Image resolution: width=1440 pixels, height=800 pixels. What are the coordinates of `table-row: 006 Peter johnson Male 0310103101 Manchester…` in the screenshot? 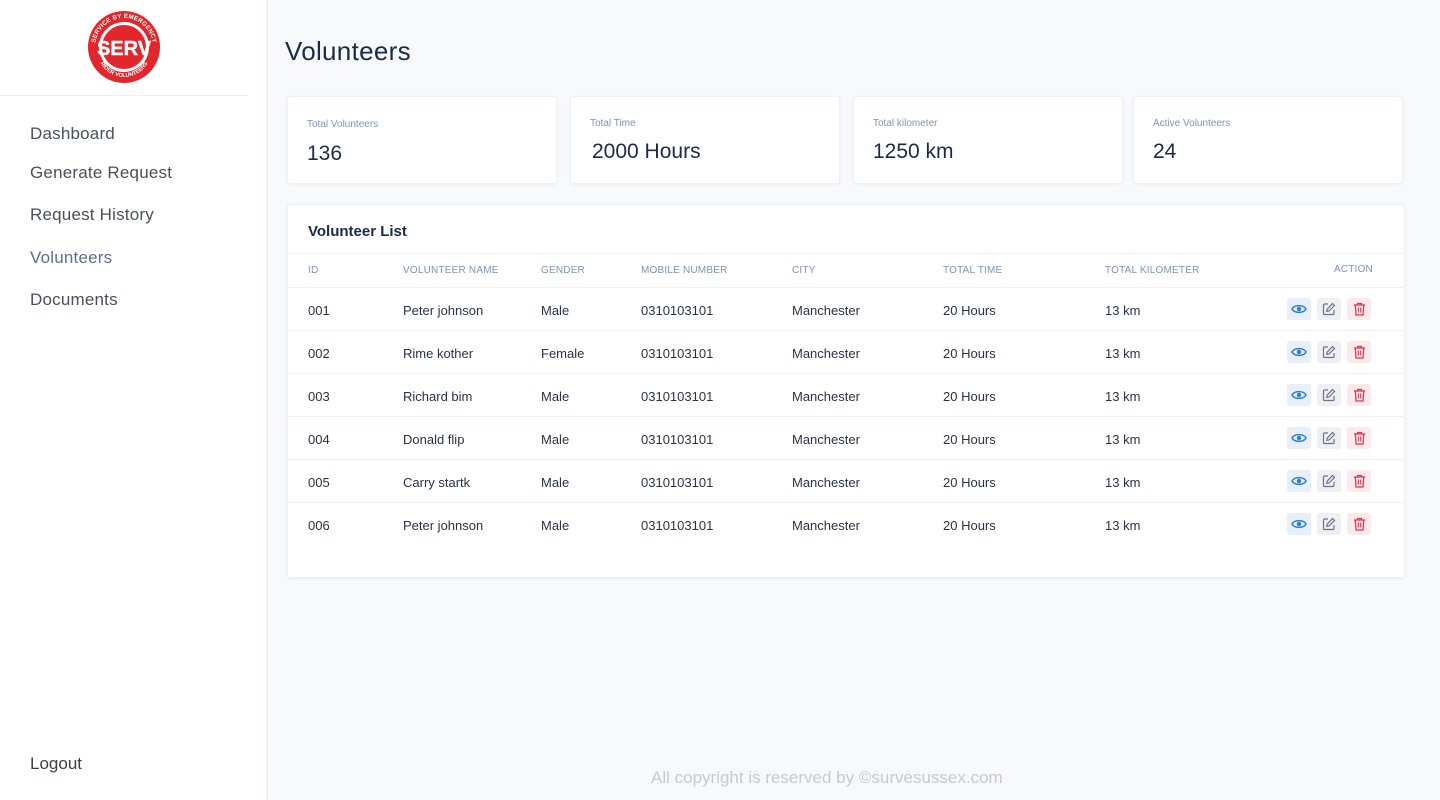 It's located at (846, 523).